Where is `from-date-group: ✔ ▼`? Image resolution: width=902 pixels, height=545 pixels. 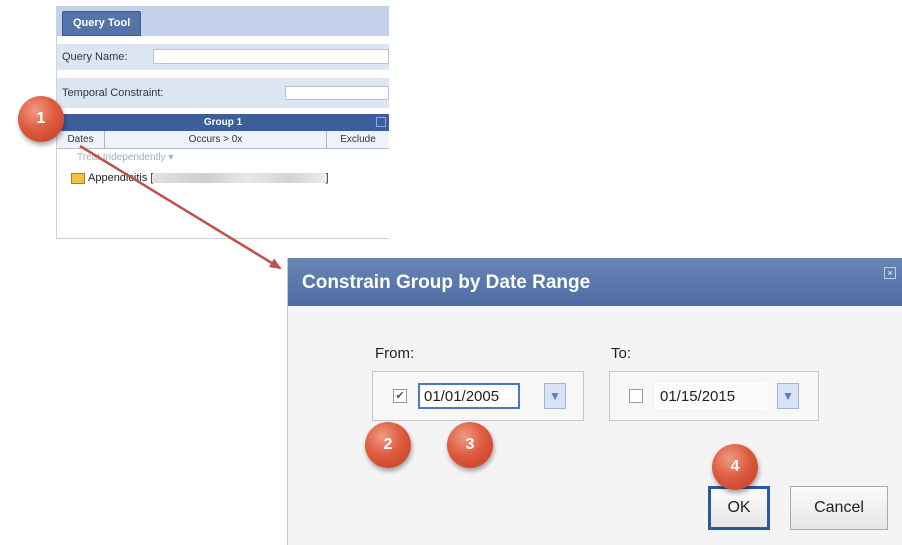
from-date-group: ✔ ▼ is located at coordinates (478, 396).